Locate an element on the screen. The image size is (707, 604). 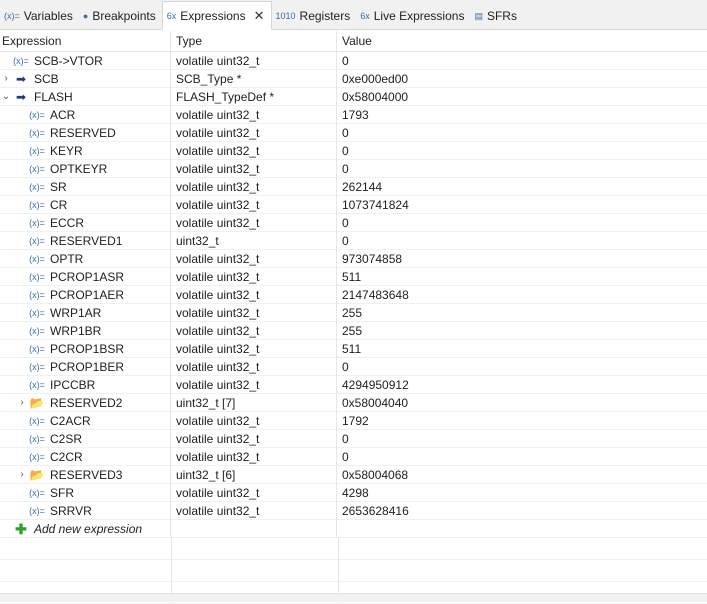
table-row: (x)= OPTR volatile uint32_t 973074858 is located at coordinates (353, 258).